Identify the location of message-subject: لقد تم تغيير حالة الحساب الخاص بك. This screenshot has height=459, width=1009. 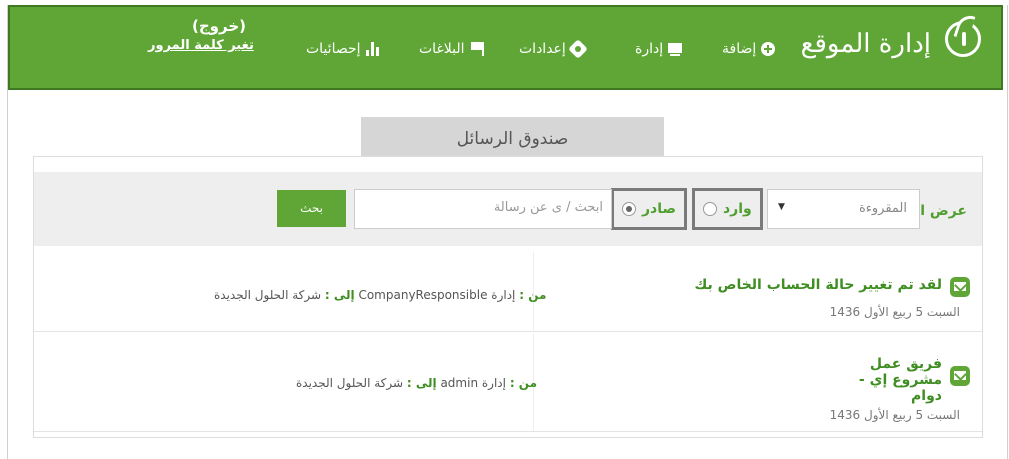
(792, 285).